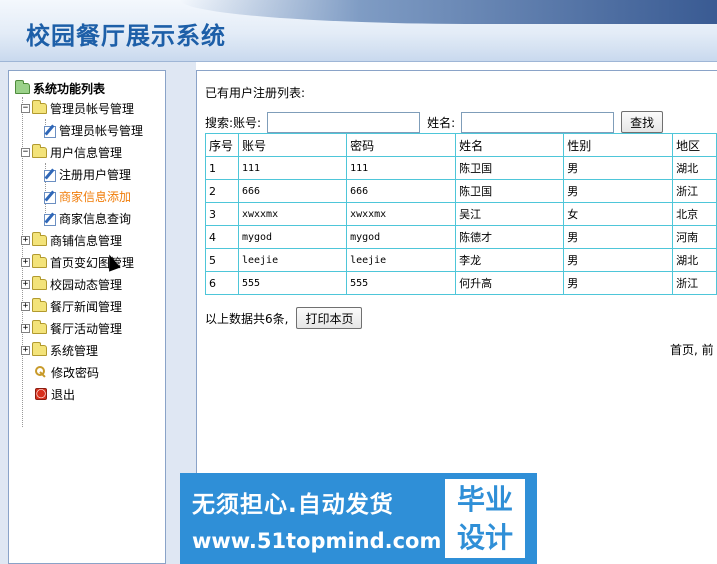 Image resolution: width=717 pixels, height=564 pixels. What do you see at coordinates (312, 518) in the screenshot?
I see `watermark-text: 无须担心.自动发货 www.51topmind.com` at bounding box center [312, 518].